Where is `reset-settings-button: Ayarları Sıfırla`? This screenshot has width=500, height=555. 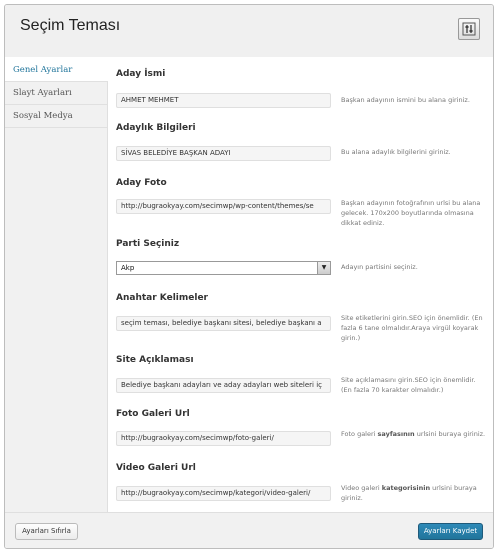
reset-settings-button: Ayarları Sıfırla is located at coordinates (46, 531).